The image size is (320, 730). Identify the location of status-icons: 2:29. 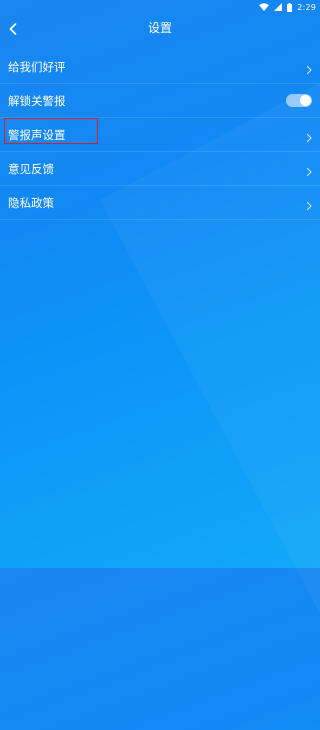
(287, 7).